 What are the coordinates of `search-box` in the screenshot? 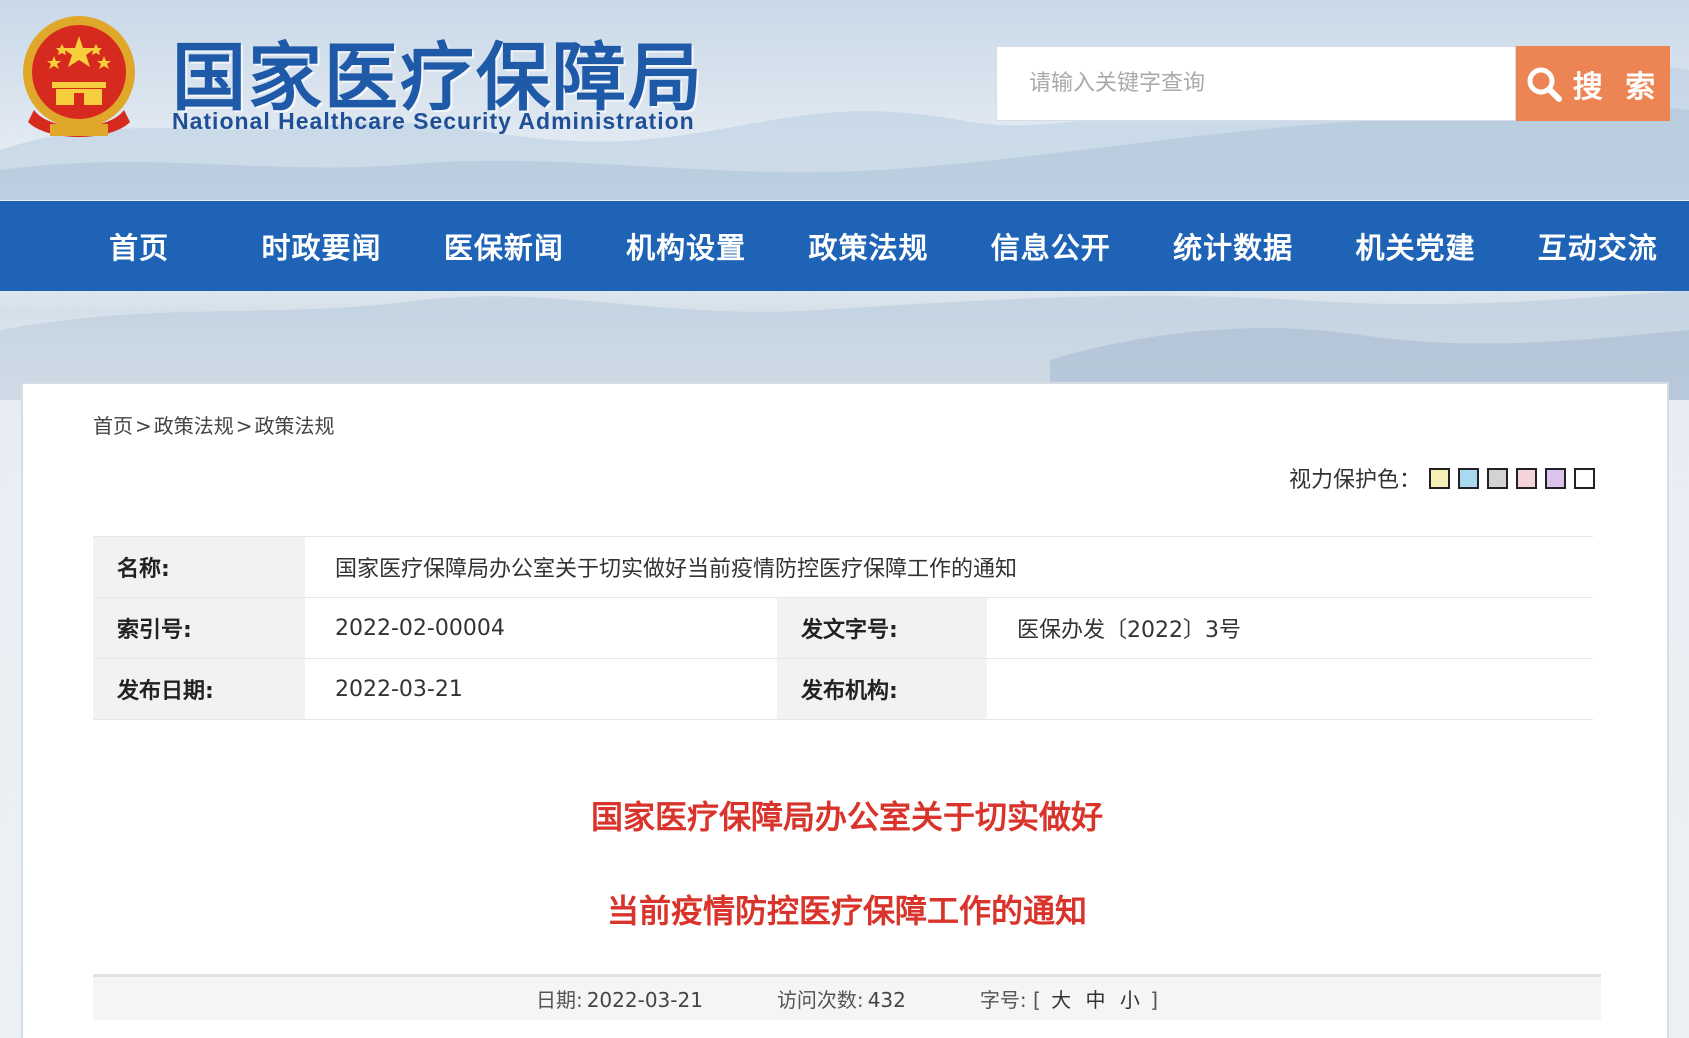 It's located at (1256, 83).